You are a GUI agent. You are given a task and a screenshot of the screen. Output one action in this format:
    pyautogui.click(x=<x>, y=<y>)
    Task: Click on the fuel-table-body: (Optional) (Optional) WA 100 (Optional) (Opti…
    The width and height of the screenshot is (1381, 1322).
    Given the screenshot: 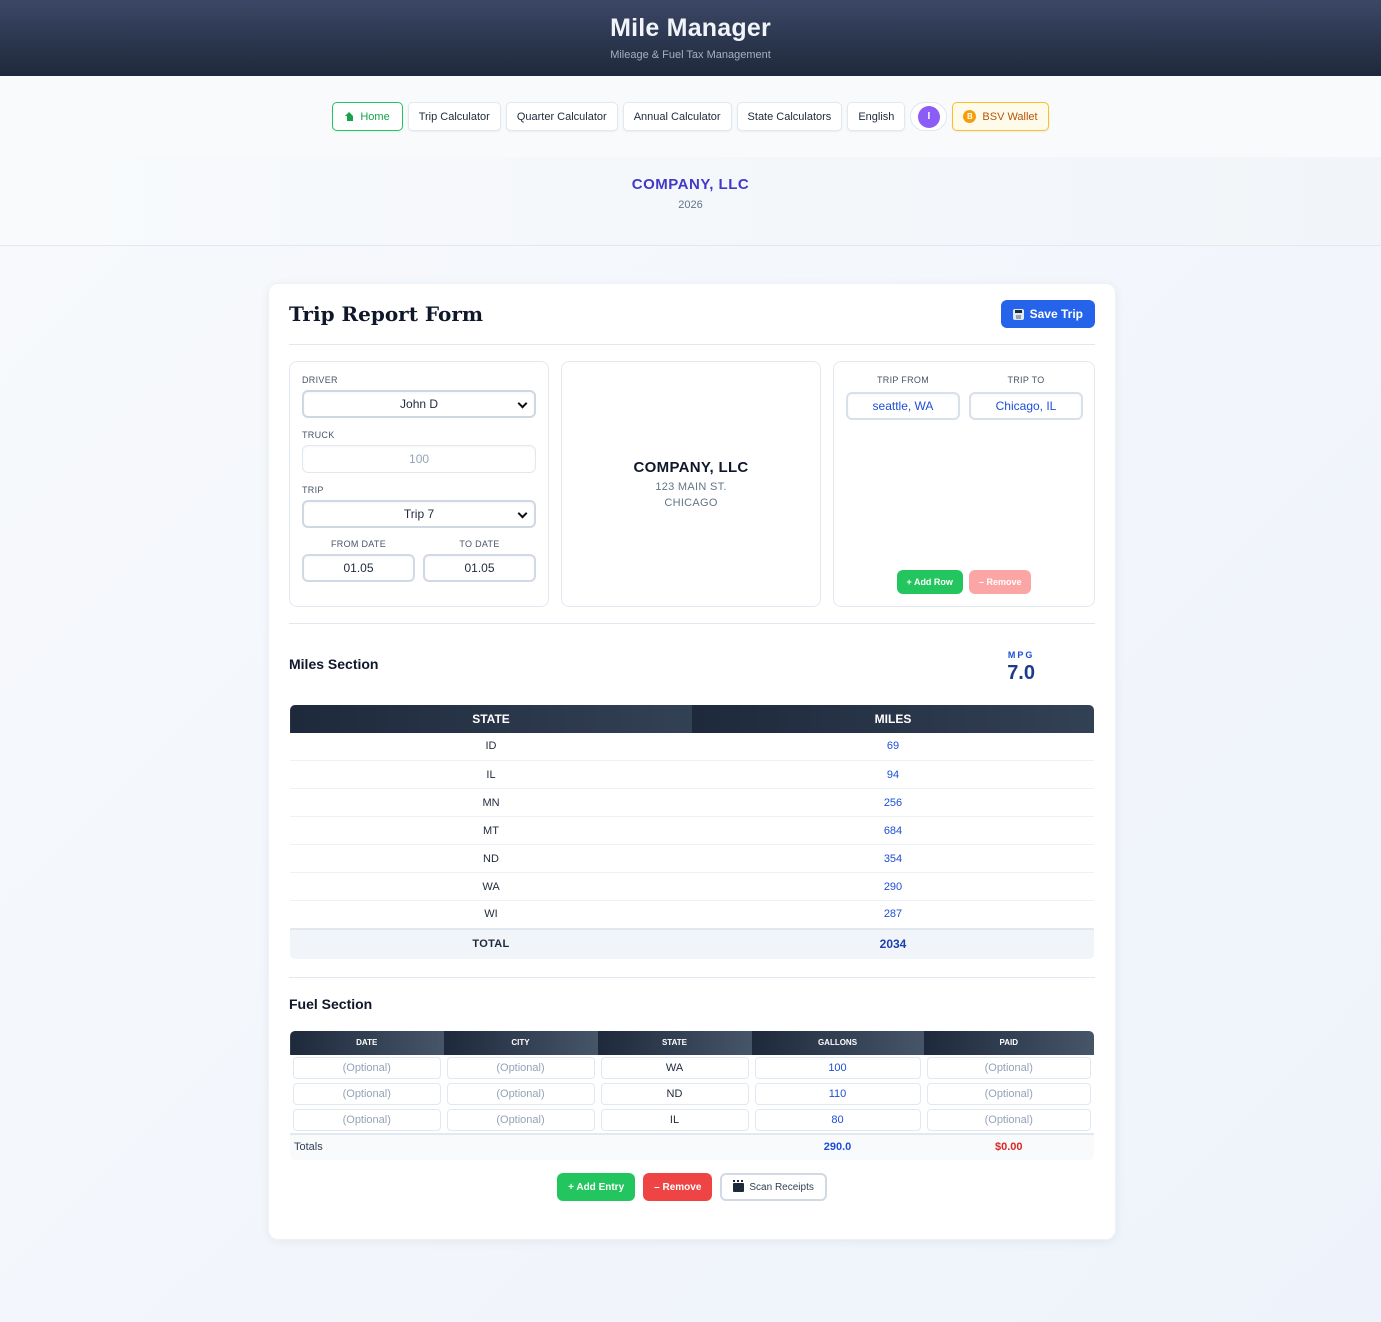 What is the action you would take?
    pyautogui.click(x=692, y=1107)
    